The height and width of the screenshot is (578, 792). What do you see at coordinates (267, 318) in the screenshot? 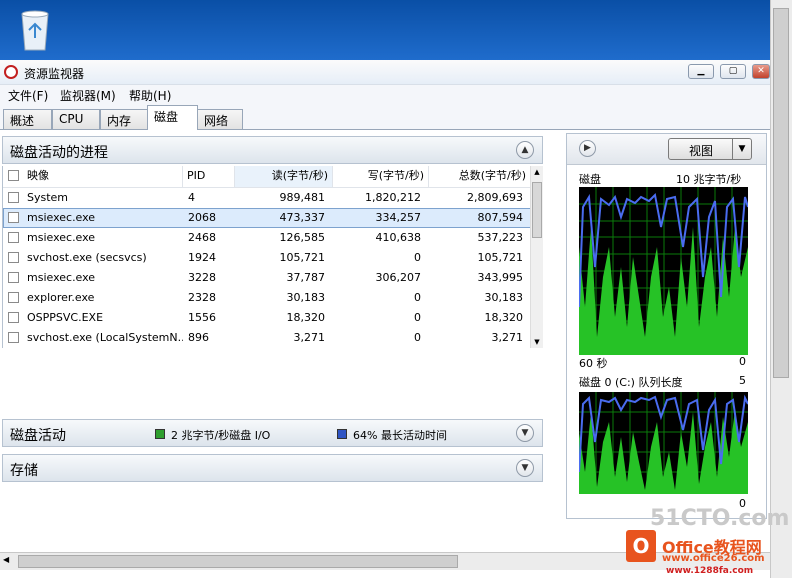
I see `table-row: OSPPSVC.EXE 1556 18,320 0 18,320` at bounding box center [267, 318].